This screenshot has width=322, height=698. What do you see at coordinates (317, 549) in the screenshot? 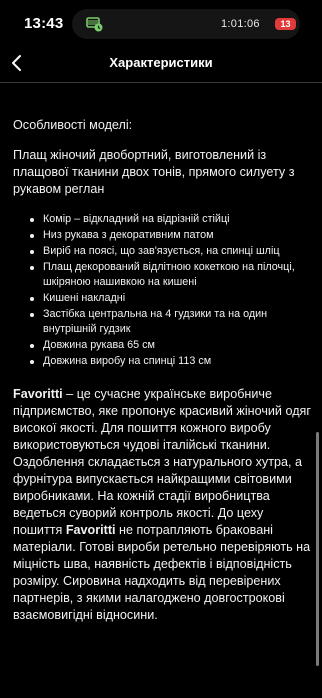
I see `scrollbar` at bounding box center [317, 549].